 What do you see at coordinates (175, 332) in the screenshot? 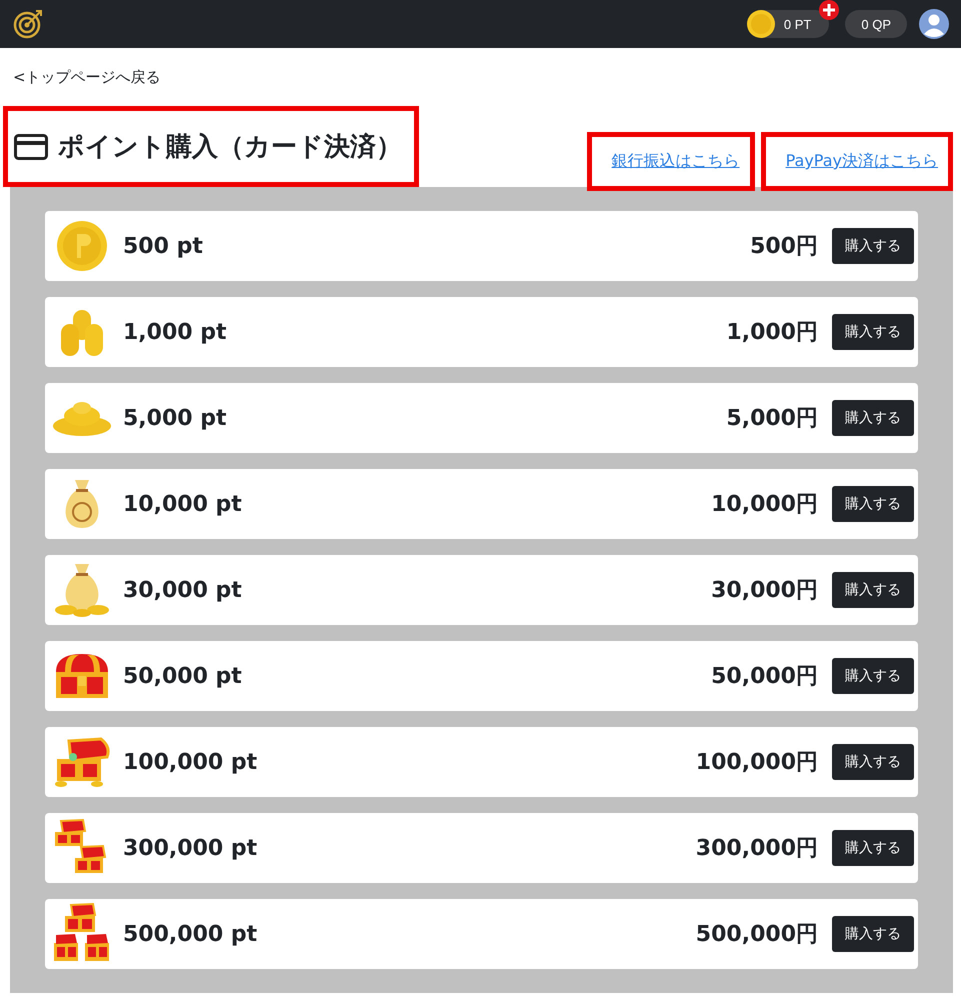
I see `points-amount: 1,000 pt` at bounding box center [175, 332].